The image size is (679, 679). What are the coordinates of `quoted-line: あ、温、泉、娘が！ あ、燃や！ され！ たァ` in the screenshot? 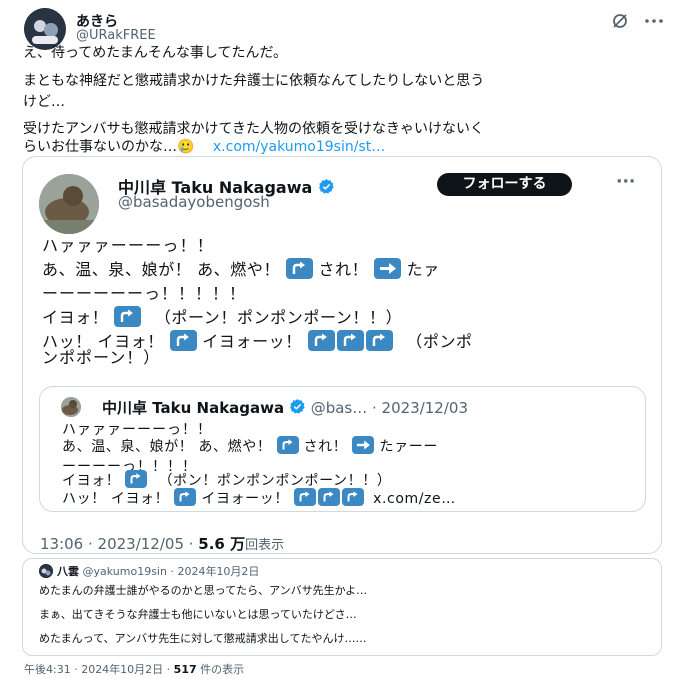 It's located at (241, 268).